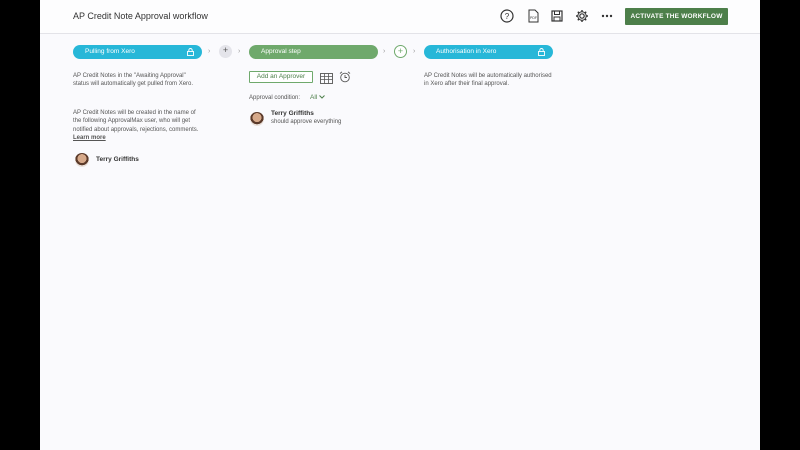 Image resolution: width=800 pixels, height=450 pixels. I want to click on step-label: Pulling from Xero, so click(110, 51).